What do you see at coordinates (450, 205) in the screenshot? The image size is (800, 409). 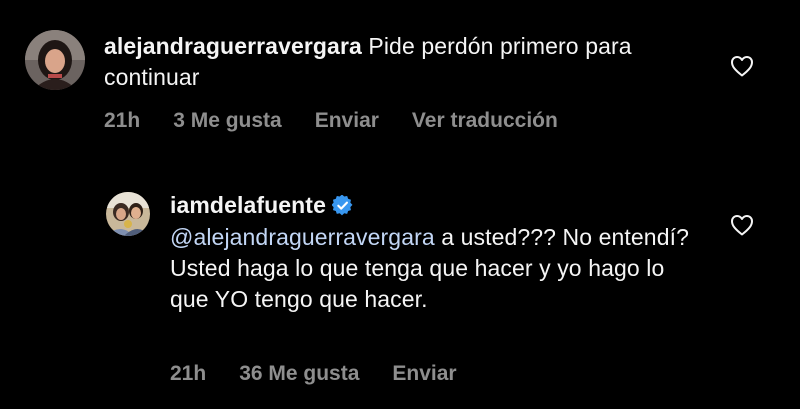 I see `reply-header: iamdelafuente` at bounding box center [450, 205].